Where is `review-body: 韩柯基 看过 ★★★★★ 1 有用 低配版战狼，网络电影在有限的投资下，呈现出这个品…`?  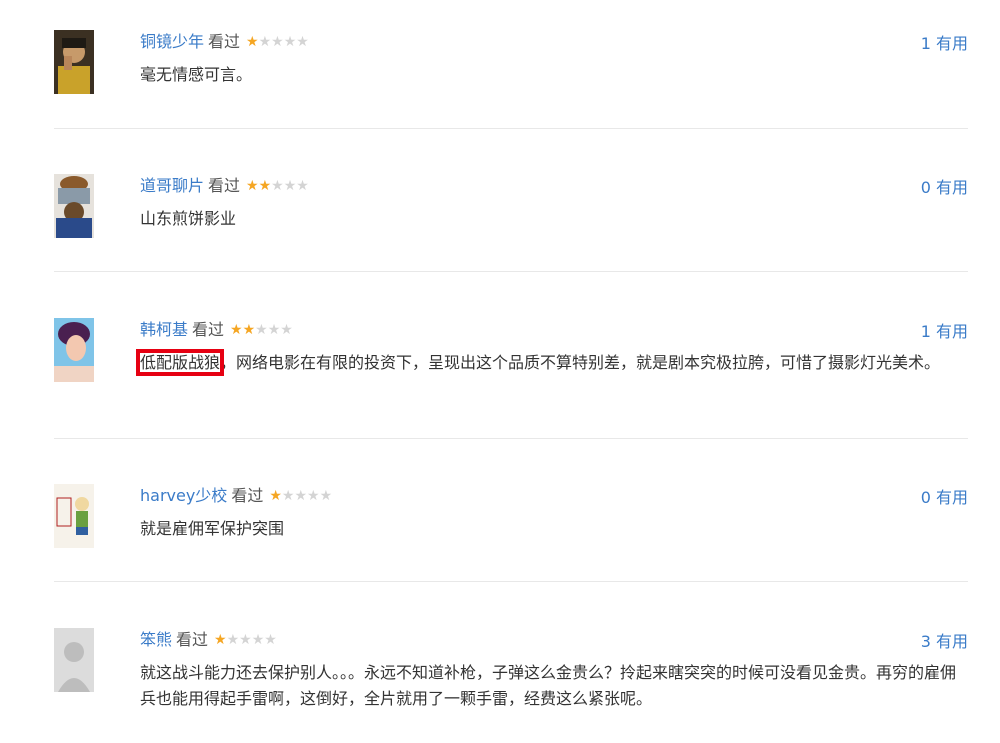
review-body: 韩柯基 看过 ★★★★★ 1 有用 低配版战狼，网络电影在有限的投资下，呈现出这个品… is located at coordinates (551, 347).